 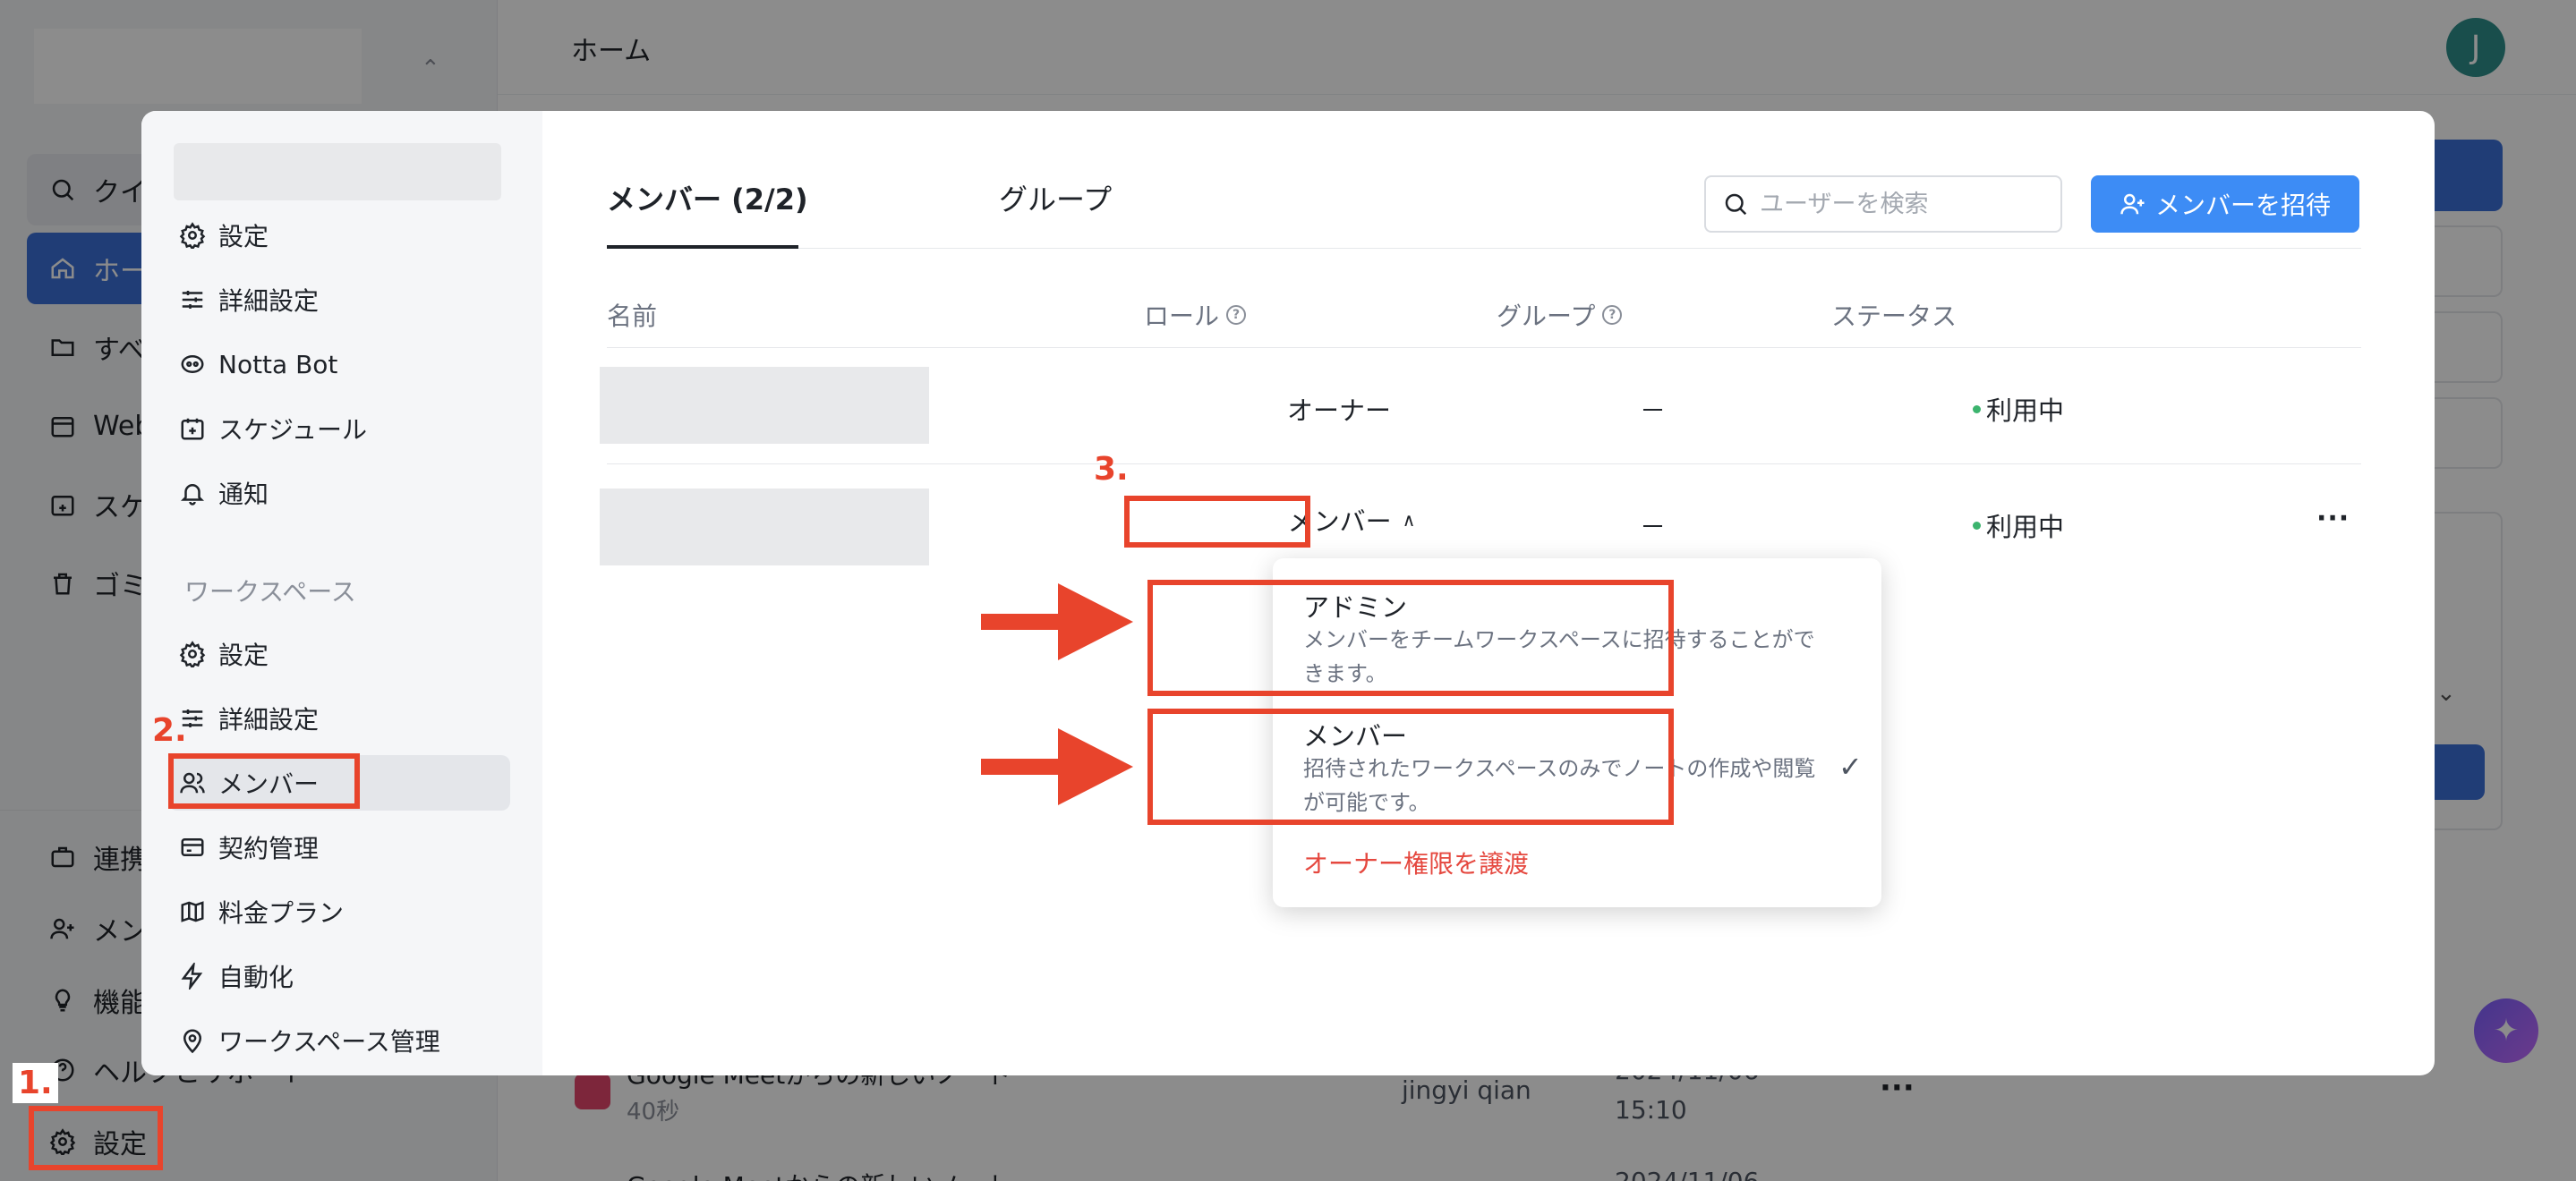 What do you see at coordinates (1484, 248) in the screenshot?
I see `tabs-divider` at bounding box center [1484, 248].